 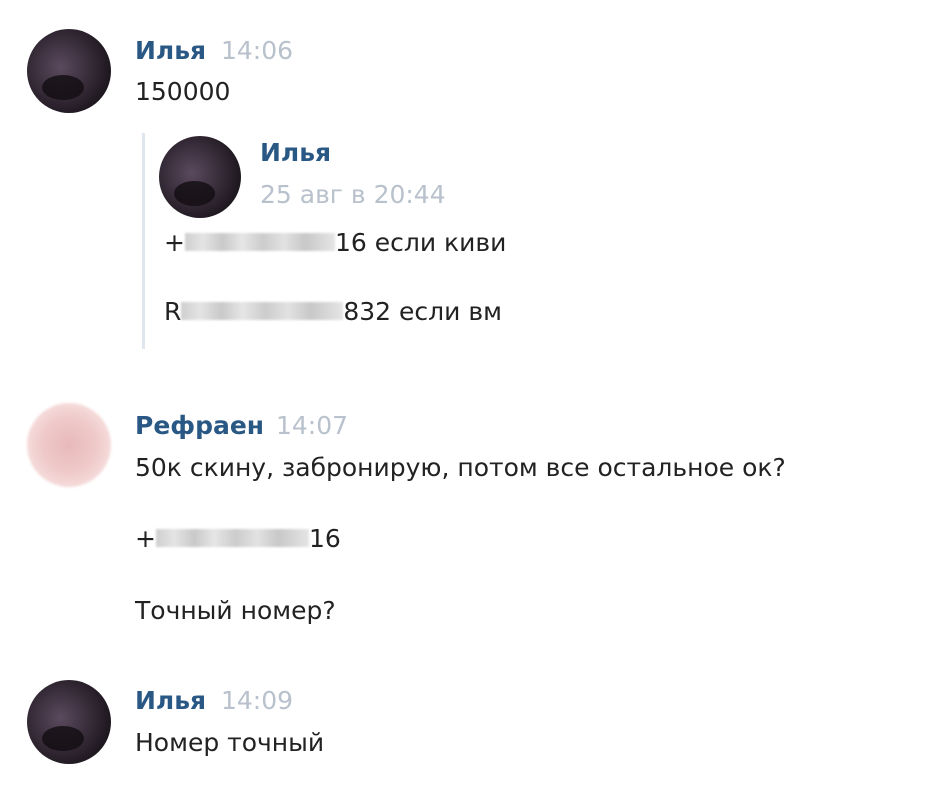 What do you see at coordinates (420, 242) in the screenshot?
I see `phone-suffix: 16 если киви` at bounding box center [420, 242].